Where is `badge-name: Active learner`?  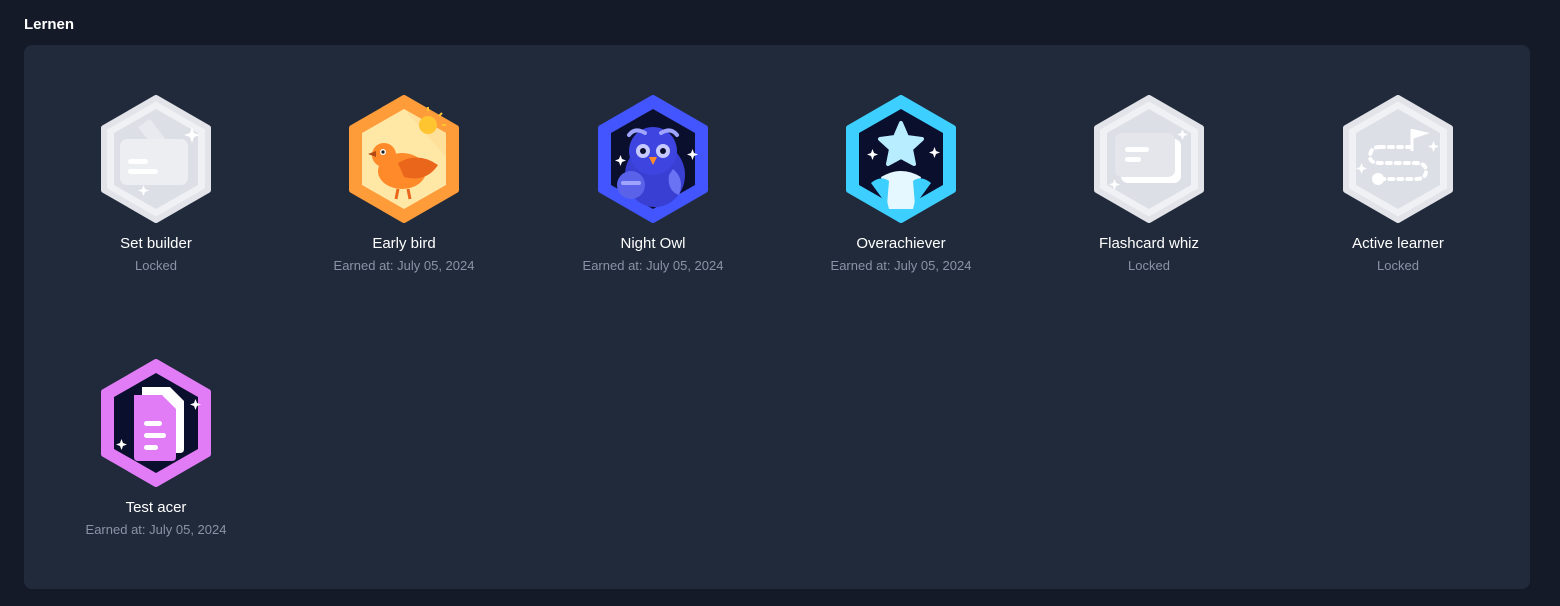
badge-name: Active learner is located at coordinates (1398, 243).